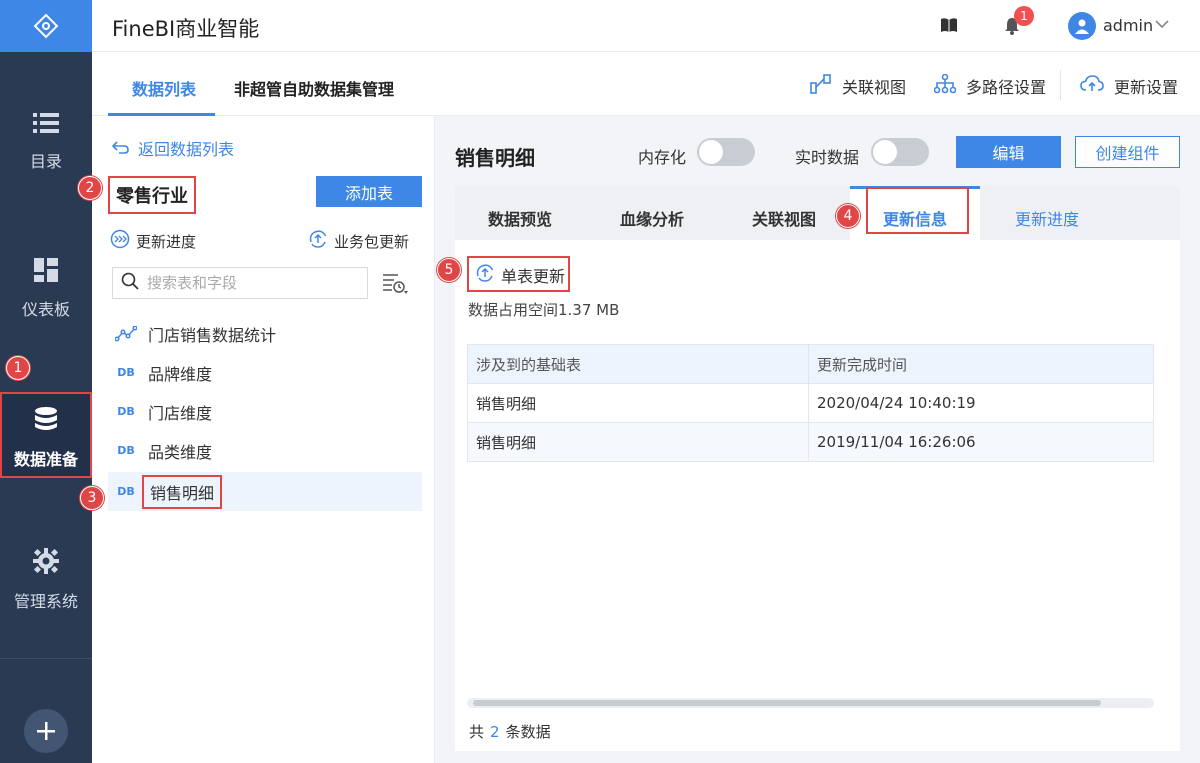 The width and height of the screenshot is (1200, 763). I want to click on table-row: 销售明细 2019/11/04 16:26:06, so click(810, 442).